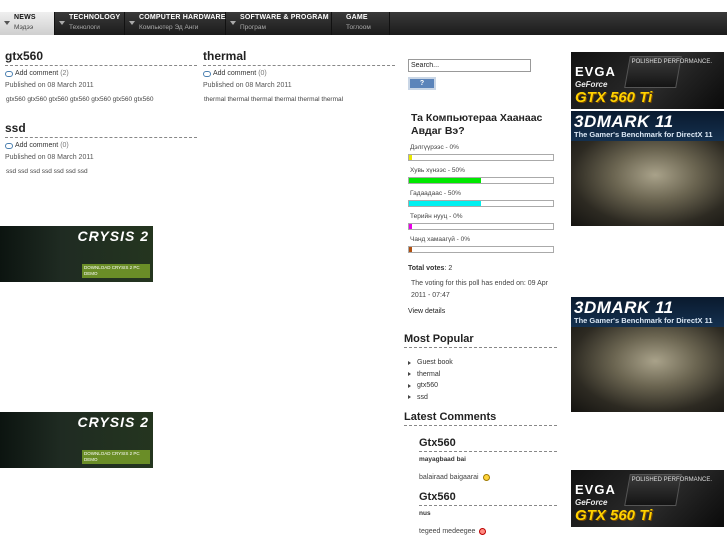 The width and height of the screenshot is (727, 545). What do you see at coordinates (481, 311) in the screenshot?
I see `poll-view-details-link: View details` at bounding box center [481, 311].